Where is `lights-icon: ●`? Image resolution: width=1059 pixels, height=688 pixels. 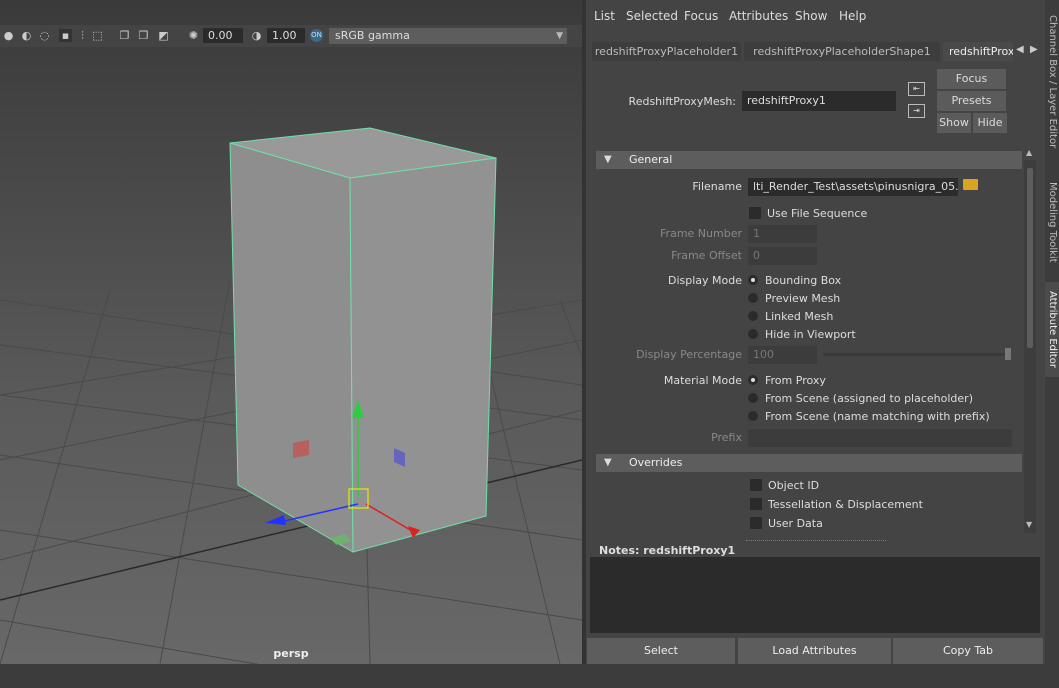 lights-icon: ● is located at coordinates (8, 35).